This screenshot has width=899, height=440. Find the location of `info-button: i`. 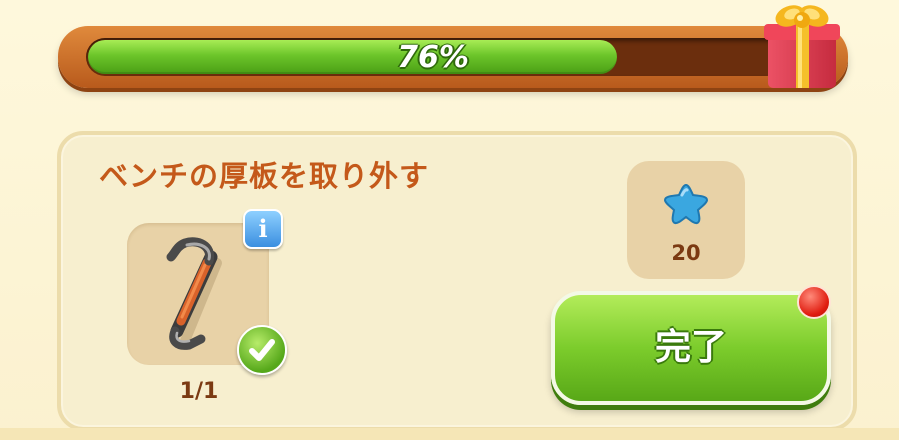

info-button: i is located at coordinates (263, 229).